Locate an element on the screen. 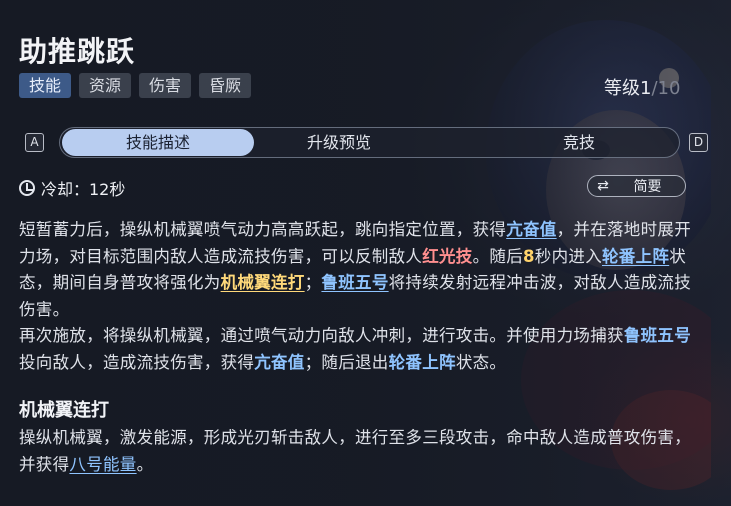  keyword-wing-combo: 机械翼连打 is located at coordinates (263, 282).